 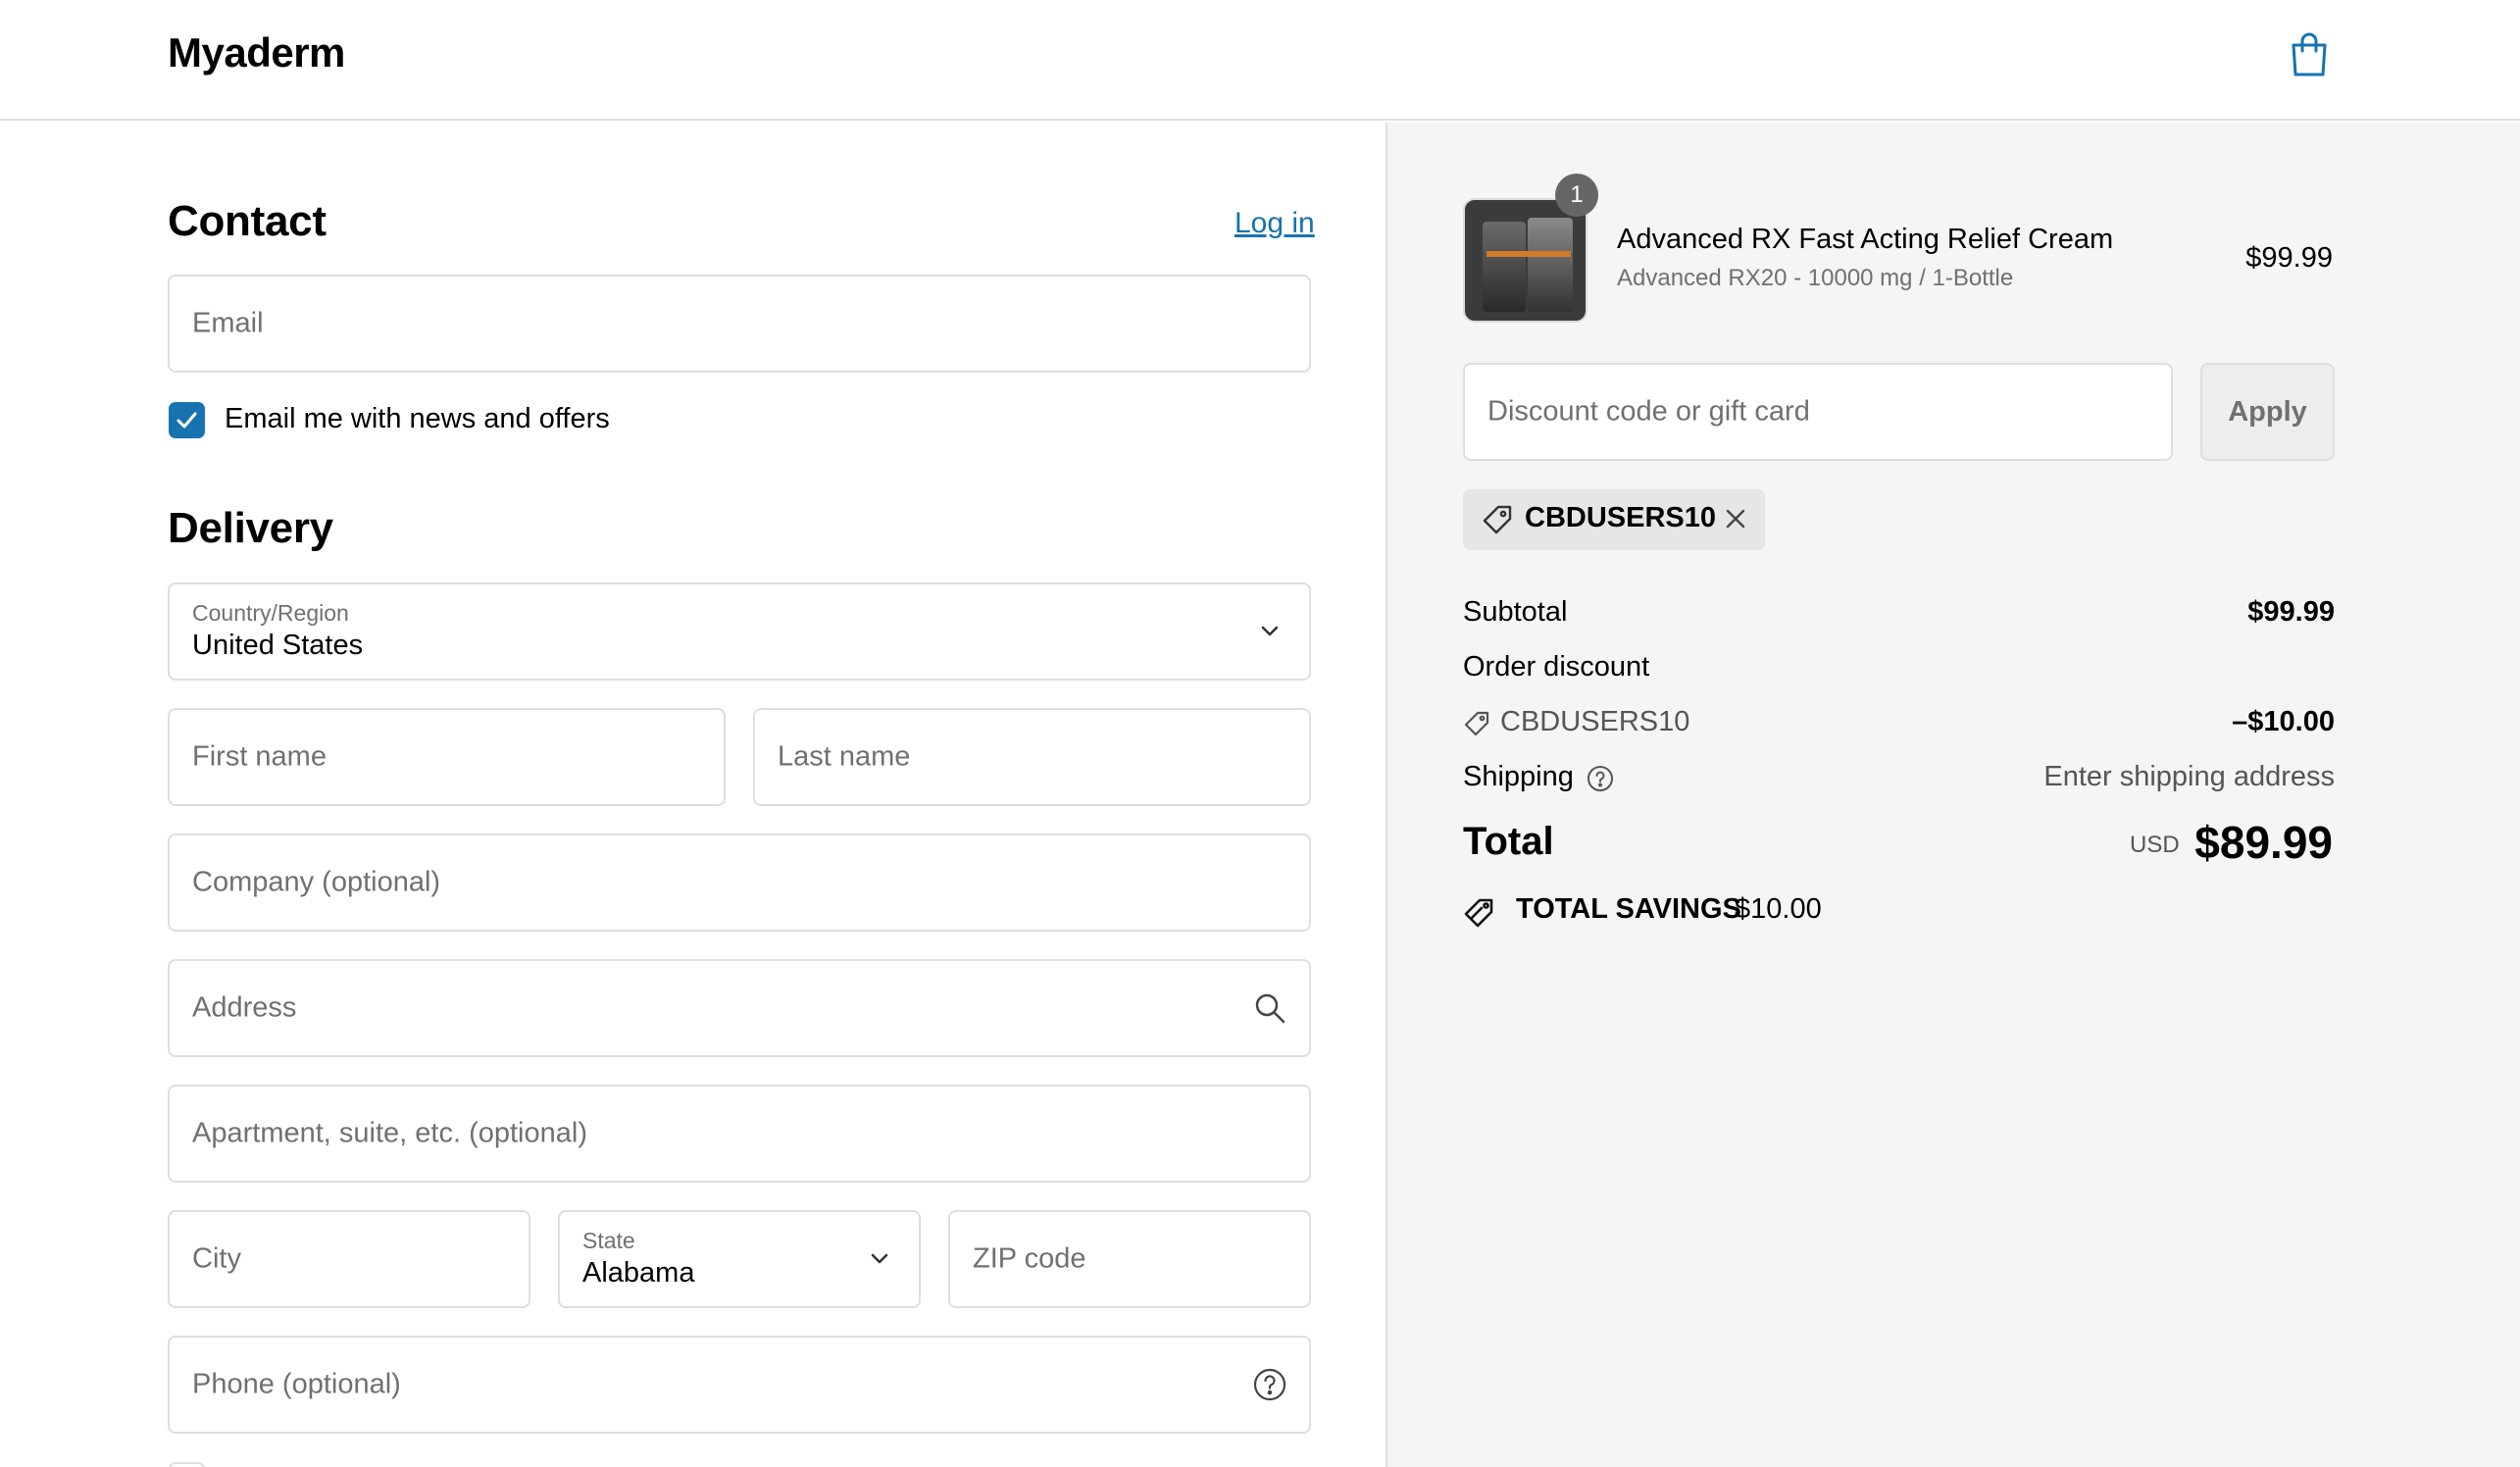 I want to click on news-checkbox, so click(x=187, y=420).